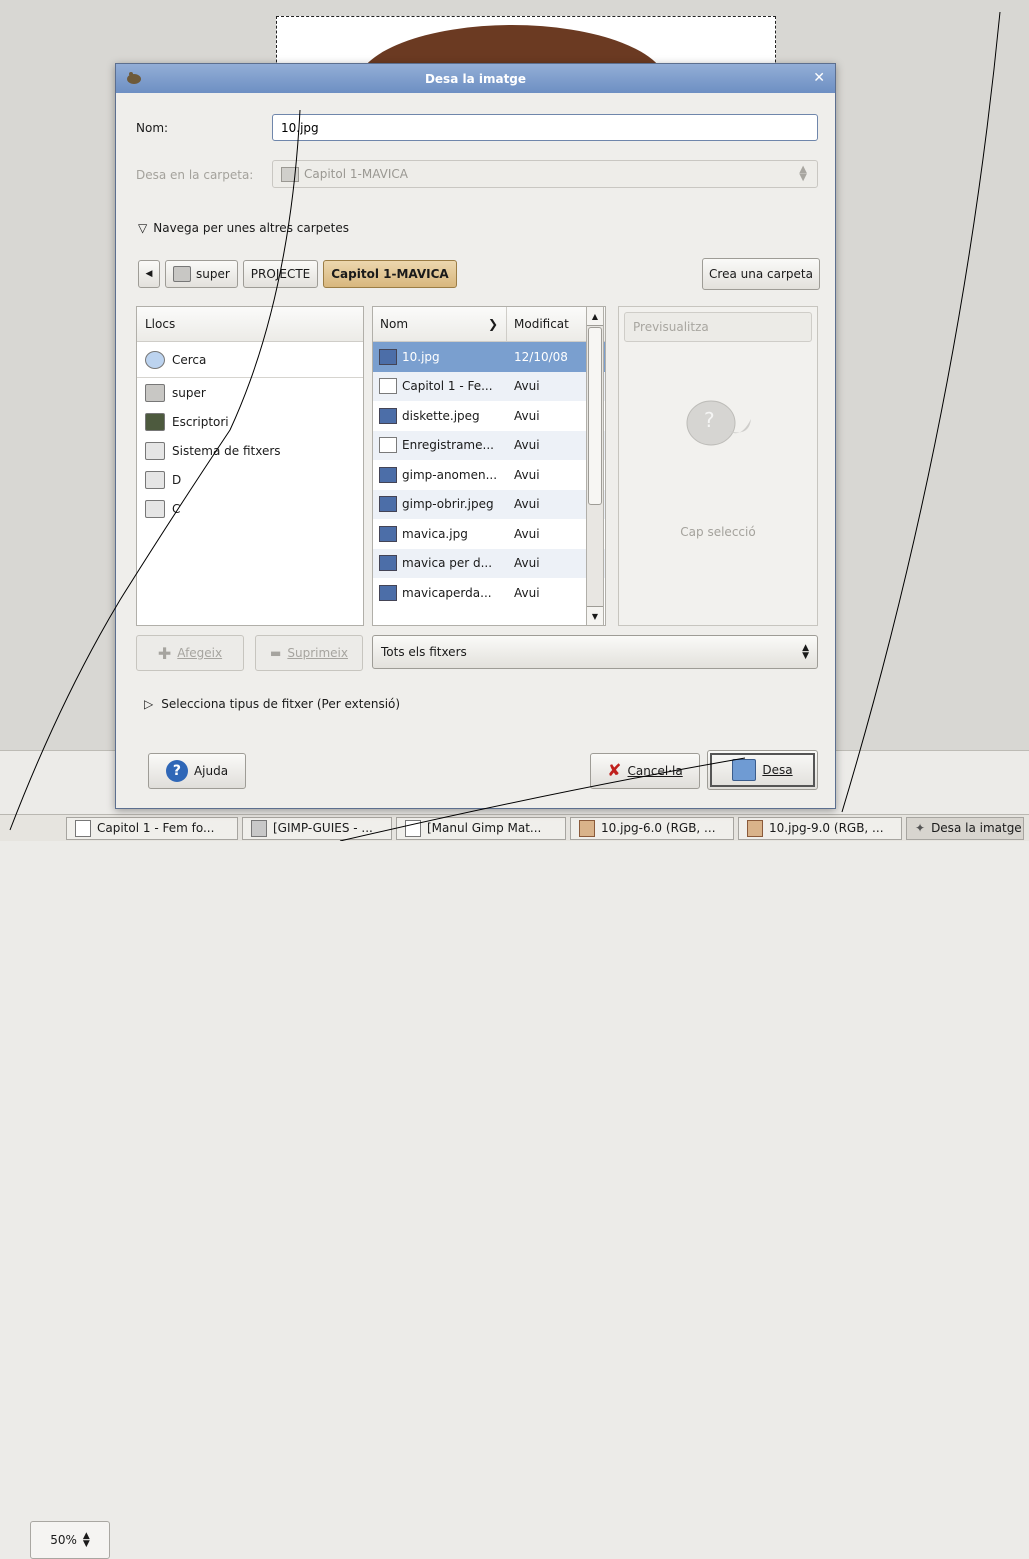  I want to click on zoom-selector: 50% ▲ ▼, so click(70, 1540).